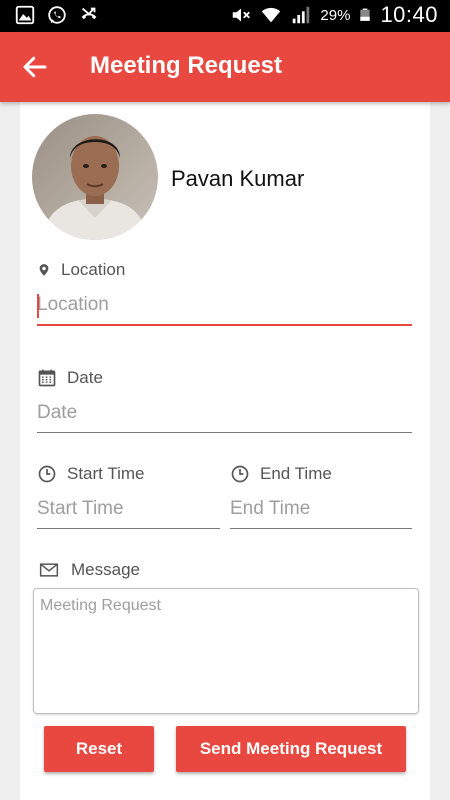 The width and height of the screenshot is (450, 800). I want to click on battery-icon, so click(365, 14).